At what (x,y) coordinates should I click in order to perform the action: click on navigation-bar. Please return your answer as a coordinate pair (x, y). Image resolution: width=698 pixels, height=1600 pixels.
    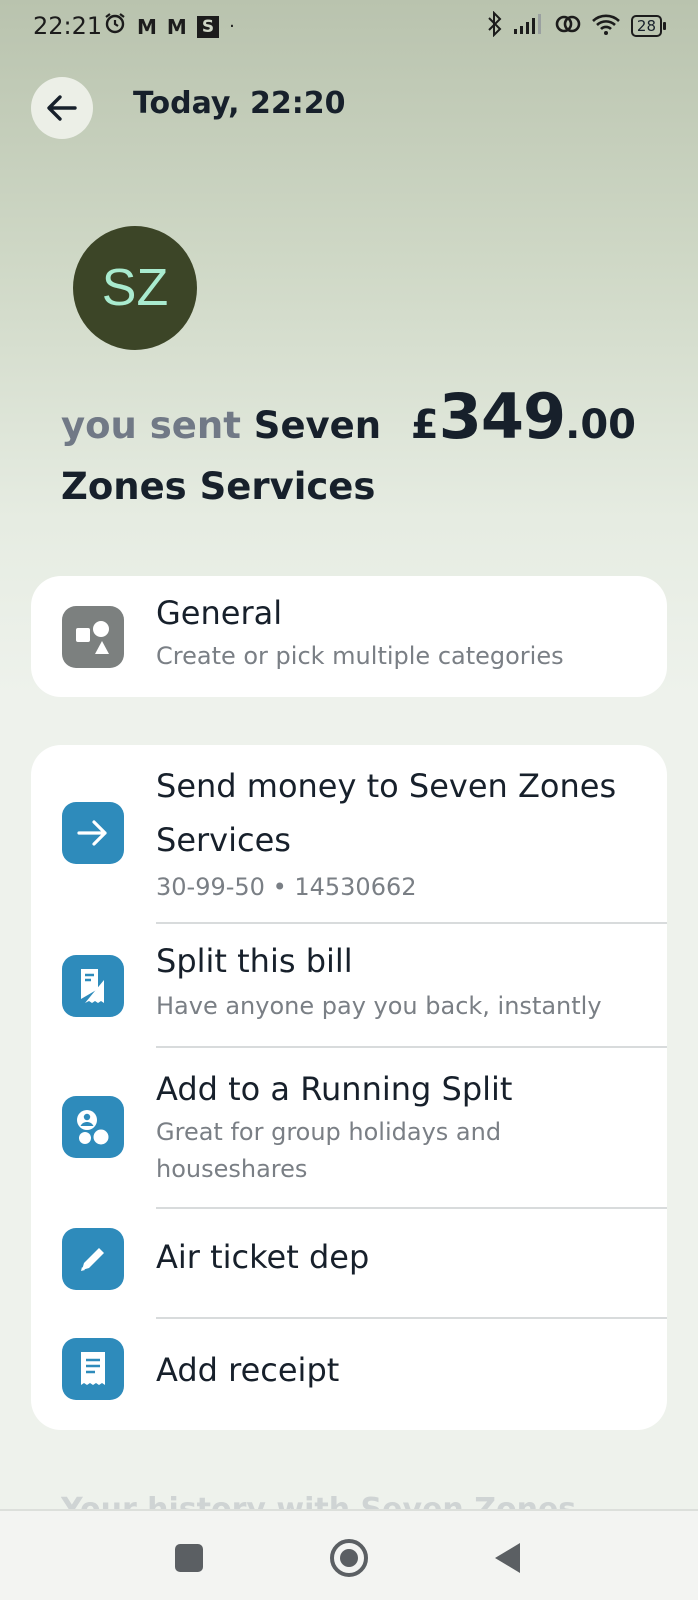
    Looking at the image, I should click on (349, 1554).